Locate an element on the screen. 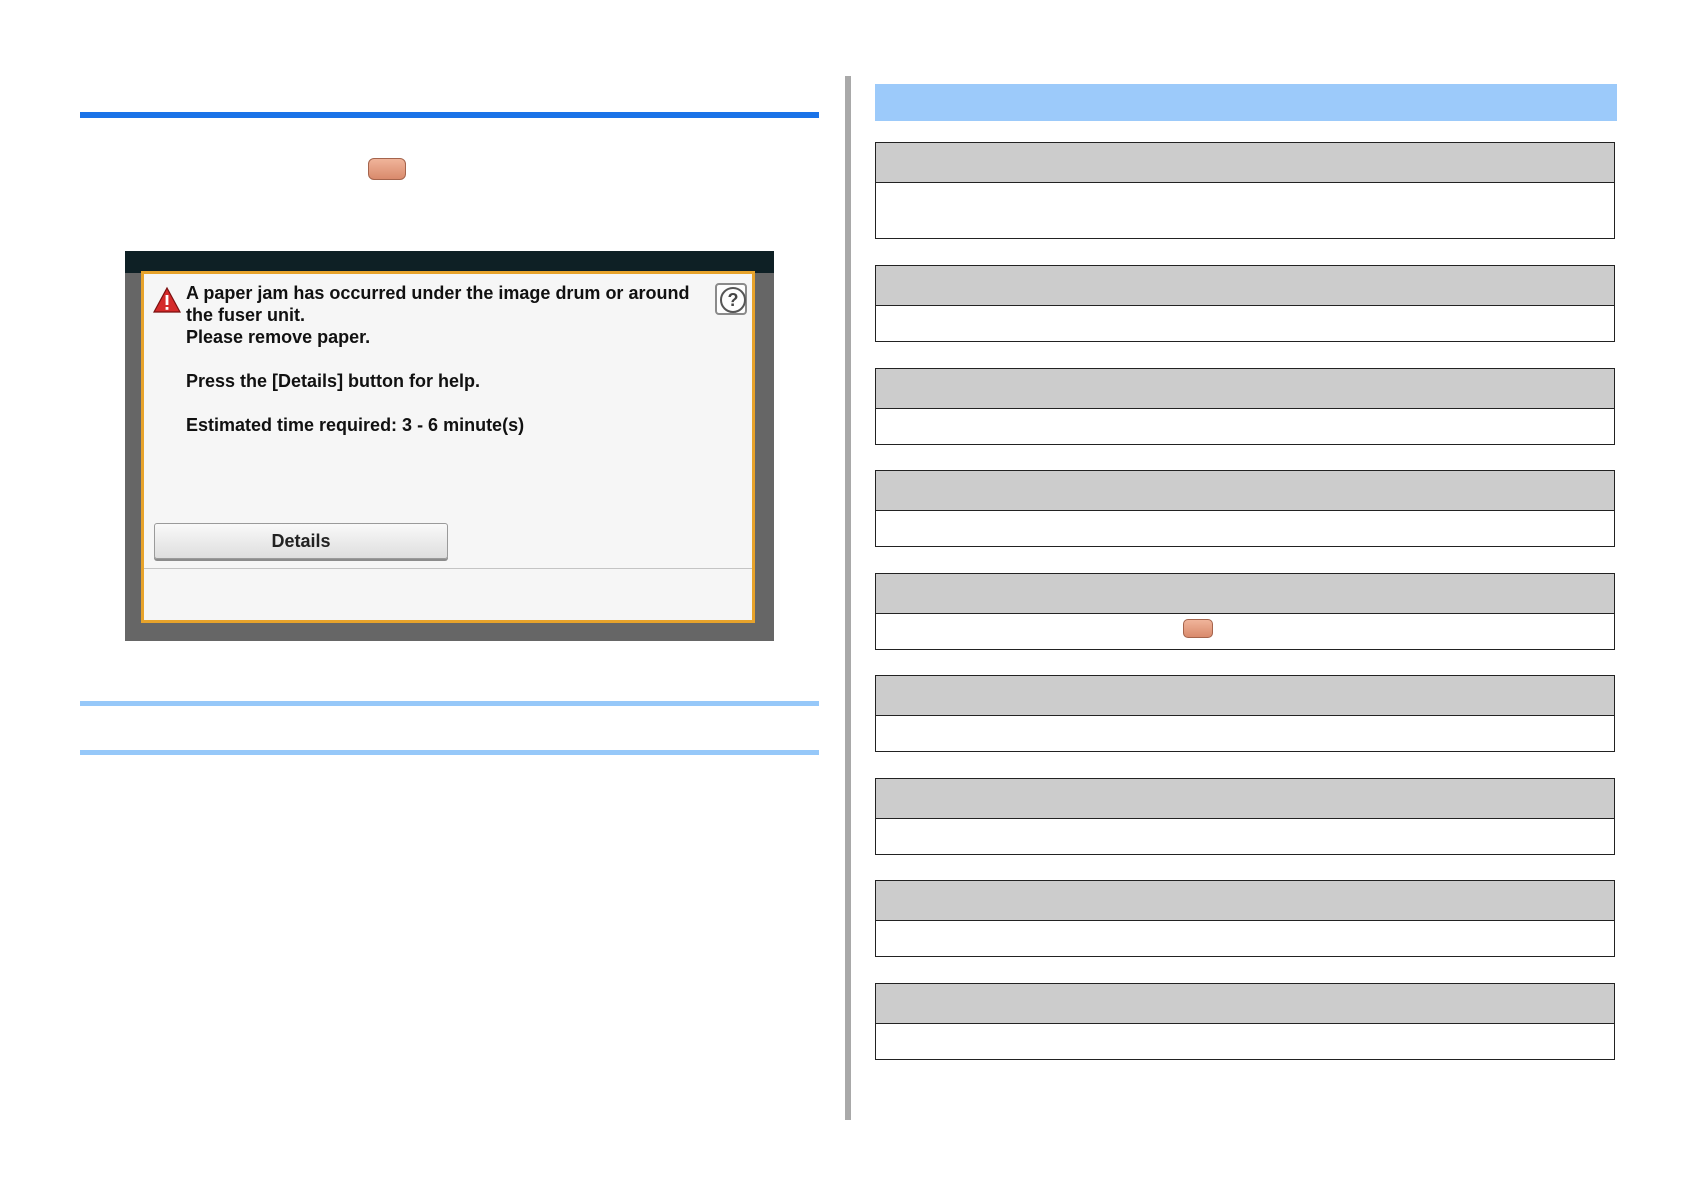 The width and height of the screenshot is (1684, 1190). dialog-separator is located at coordinates (448, 568).